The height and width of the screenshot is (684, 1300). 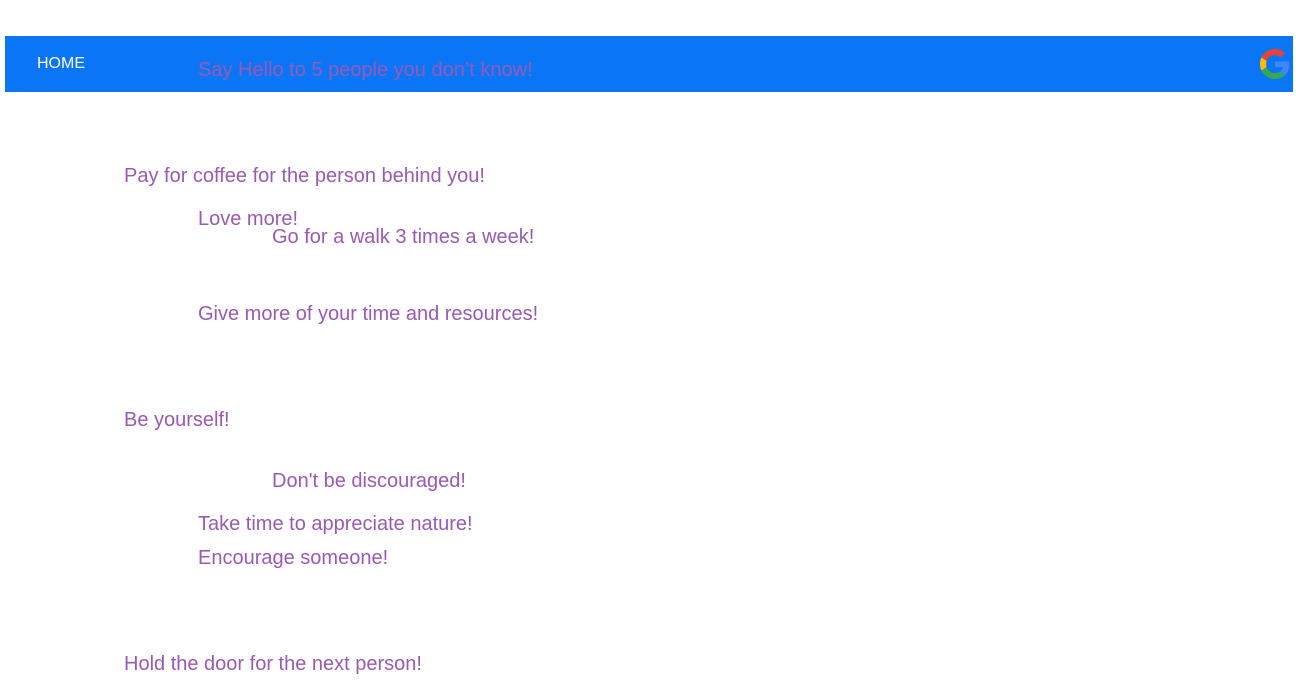 I want to click on message-item: Say Hello to 5 people you don’t know!, so click(x=365, y=70).